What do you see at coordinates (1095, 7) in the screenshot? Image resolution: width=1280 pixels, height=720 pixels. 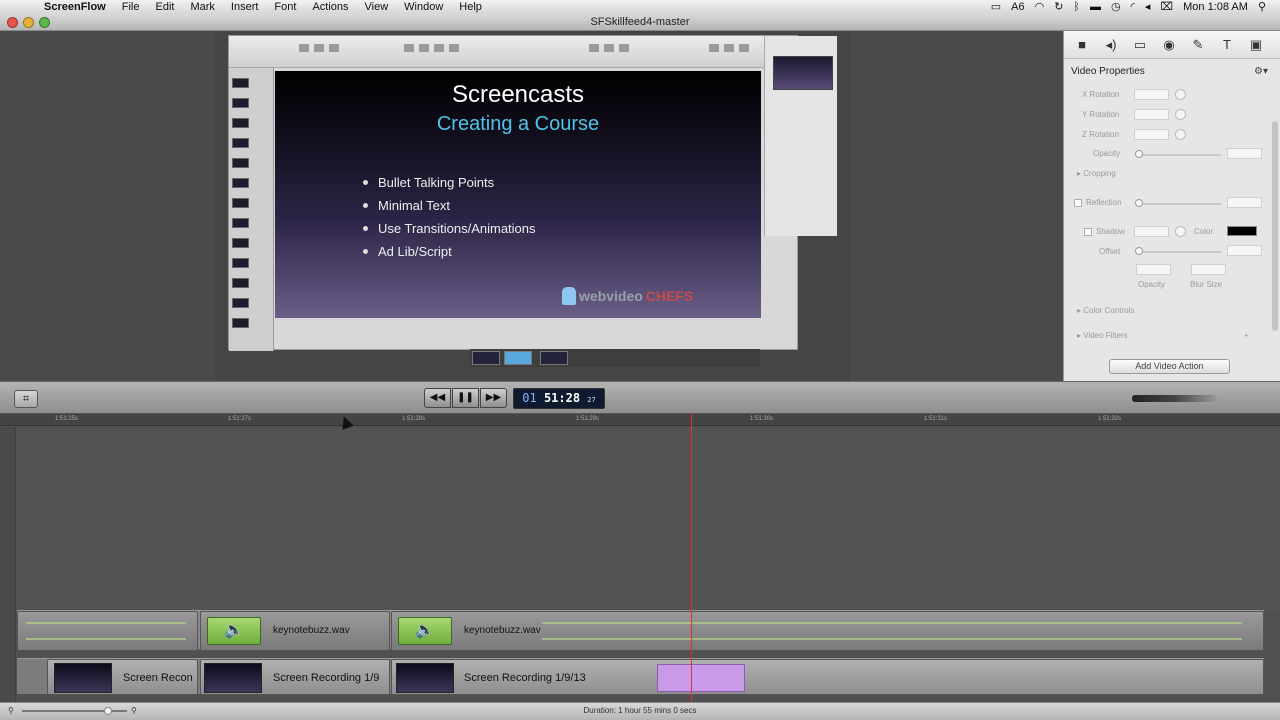 I see `battery-icon: ▬` at bounding box center [1095, 7].